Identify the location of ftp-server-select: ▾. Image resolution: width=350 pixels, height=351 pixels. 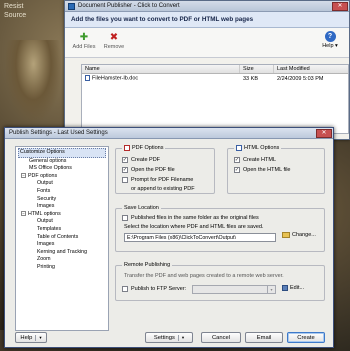
(234, 289).